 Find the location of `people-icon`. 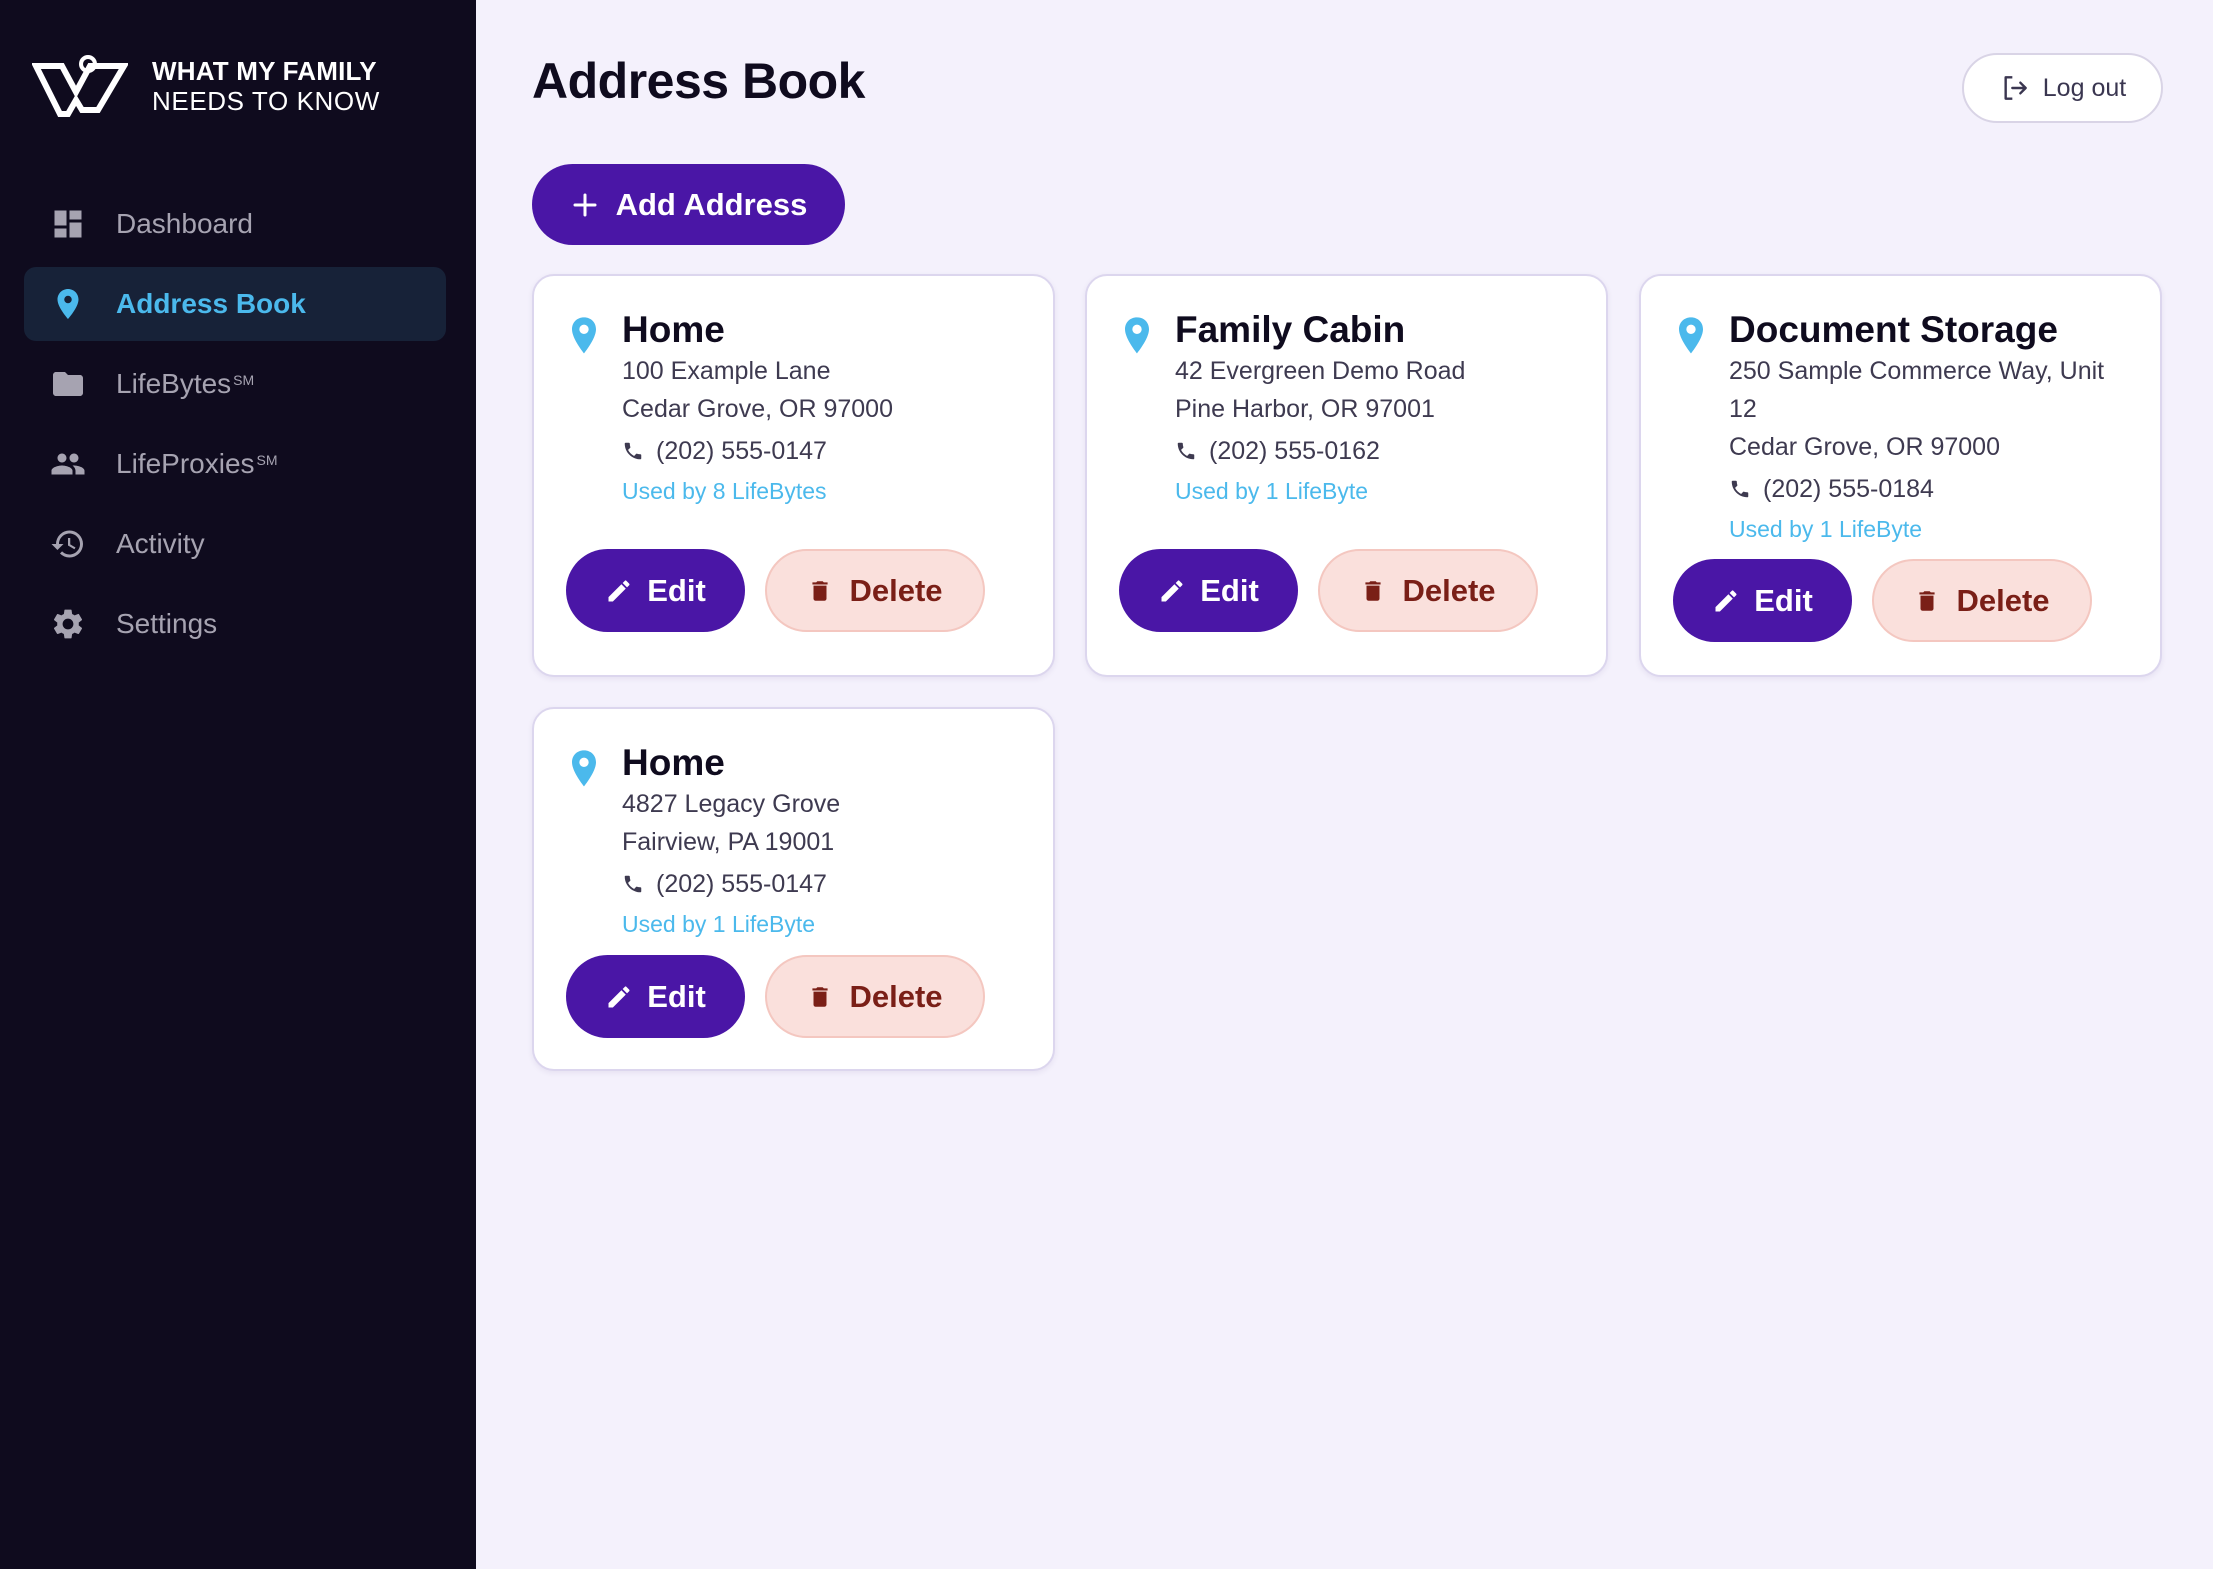

people-icon is located at coordinates (68, 464).